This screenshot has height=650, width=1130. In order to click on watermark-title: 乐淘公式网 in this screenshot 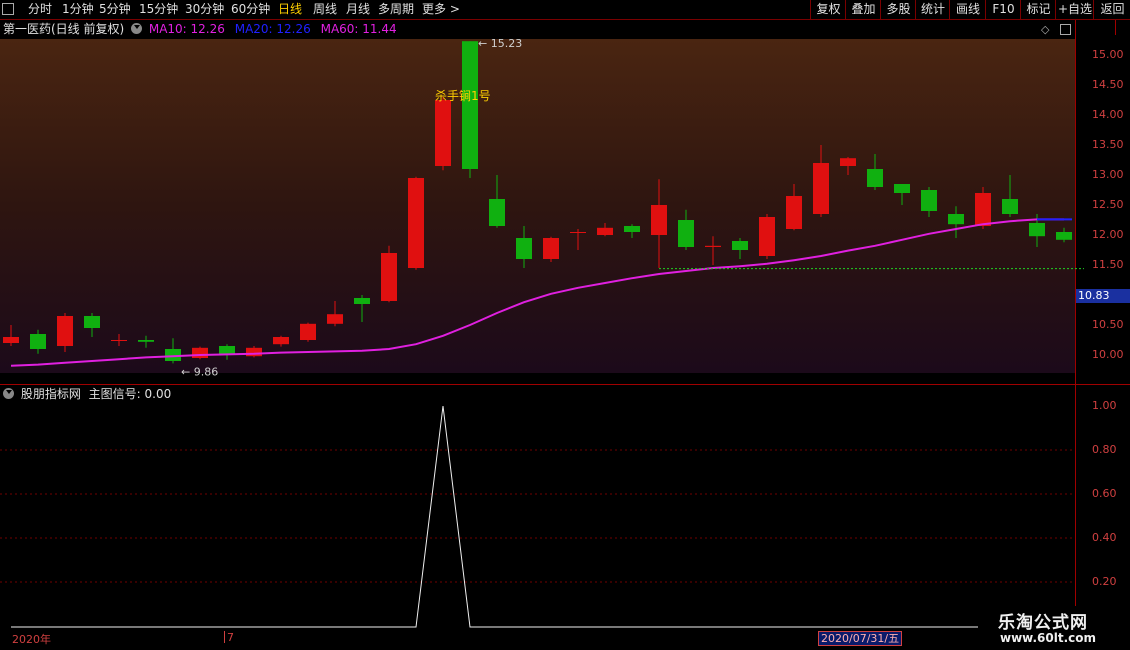, I will do `click(1043, 623)`.